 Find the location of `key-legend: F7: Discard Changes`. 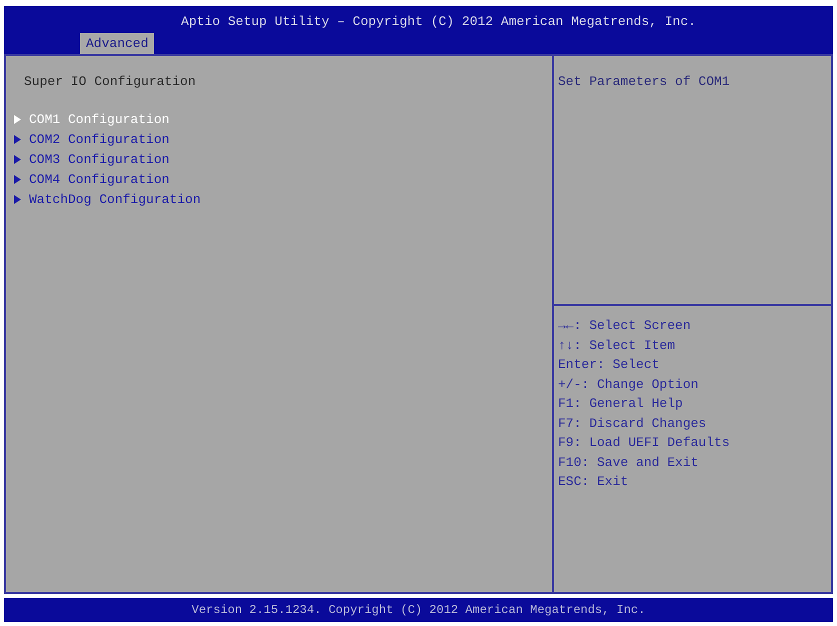

key-legend: F7: Discard Changes is located at coordinates (694, 423).